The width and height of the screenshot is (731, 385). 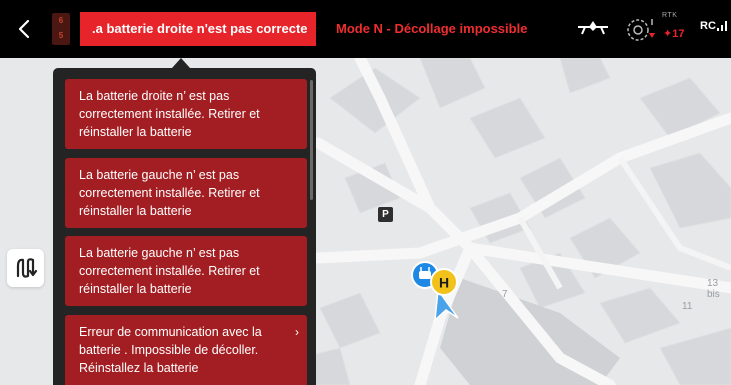 I want to click on aircraft-home-markers: H, so click(x=440, y=293).